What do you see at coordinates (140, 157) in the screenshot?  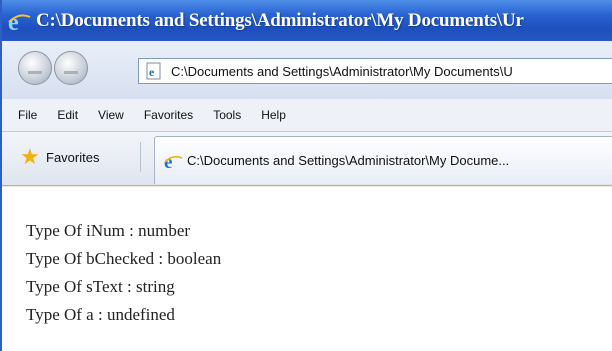 I see `favorites-divider` at bounding box center [140, 157].